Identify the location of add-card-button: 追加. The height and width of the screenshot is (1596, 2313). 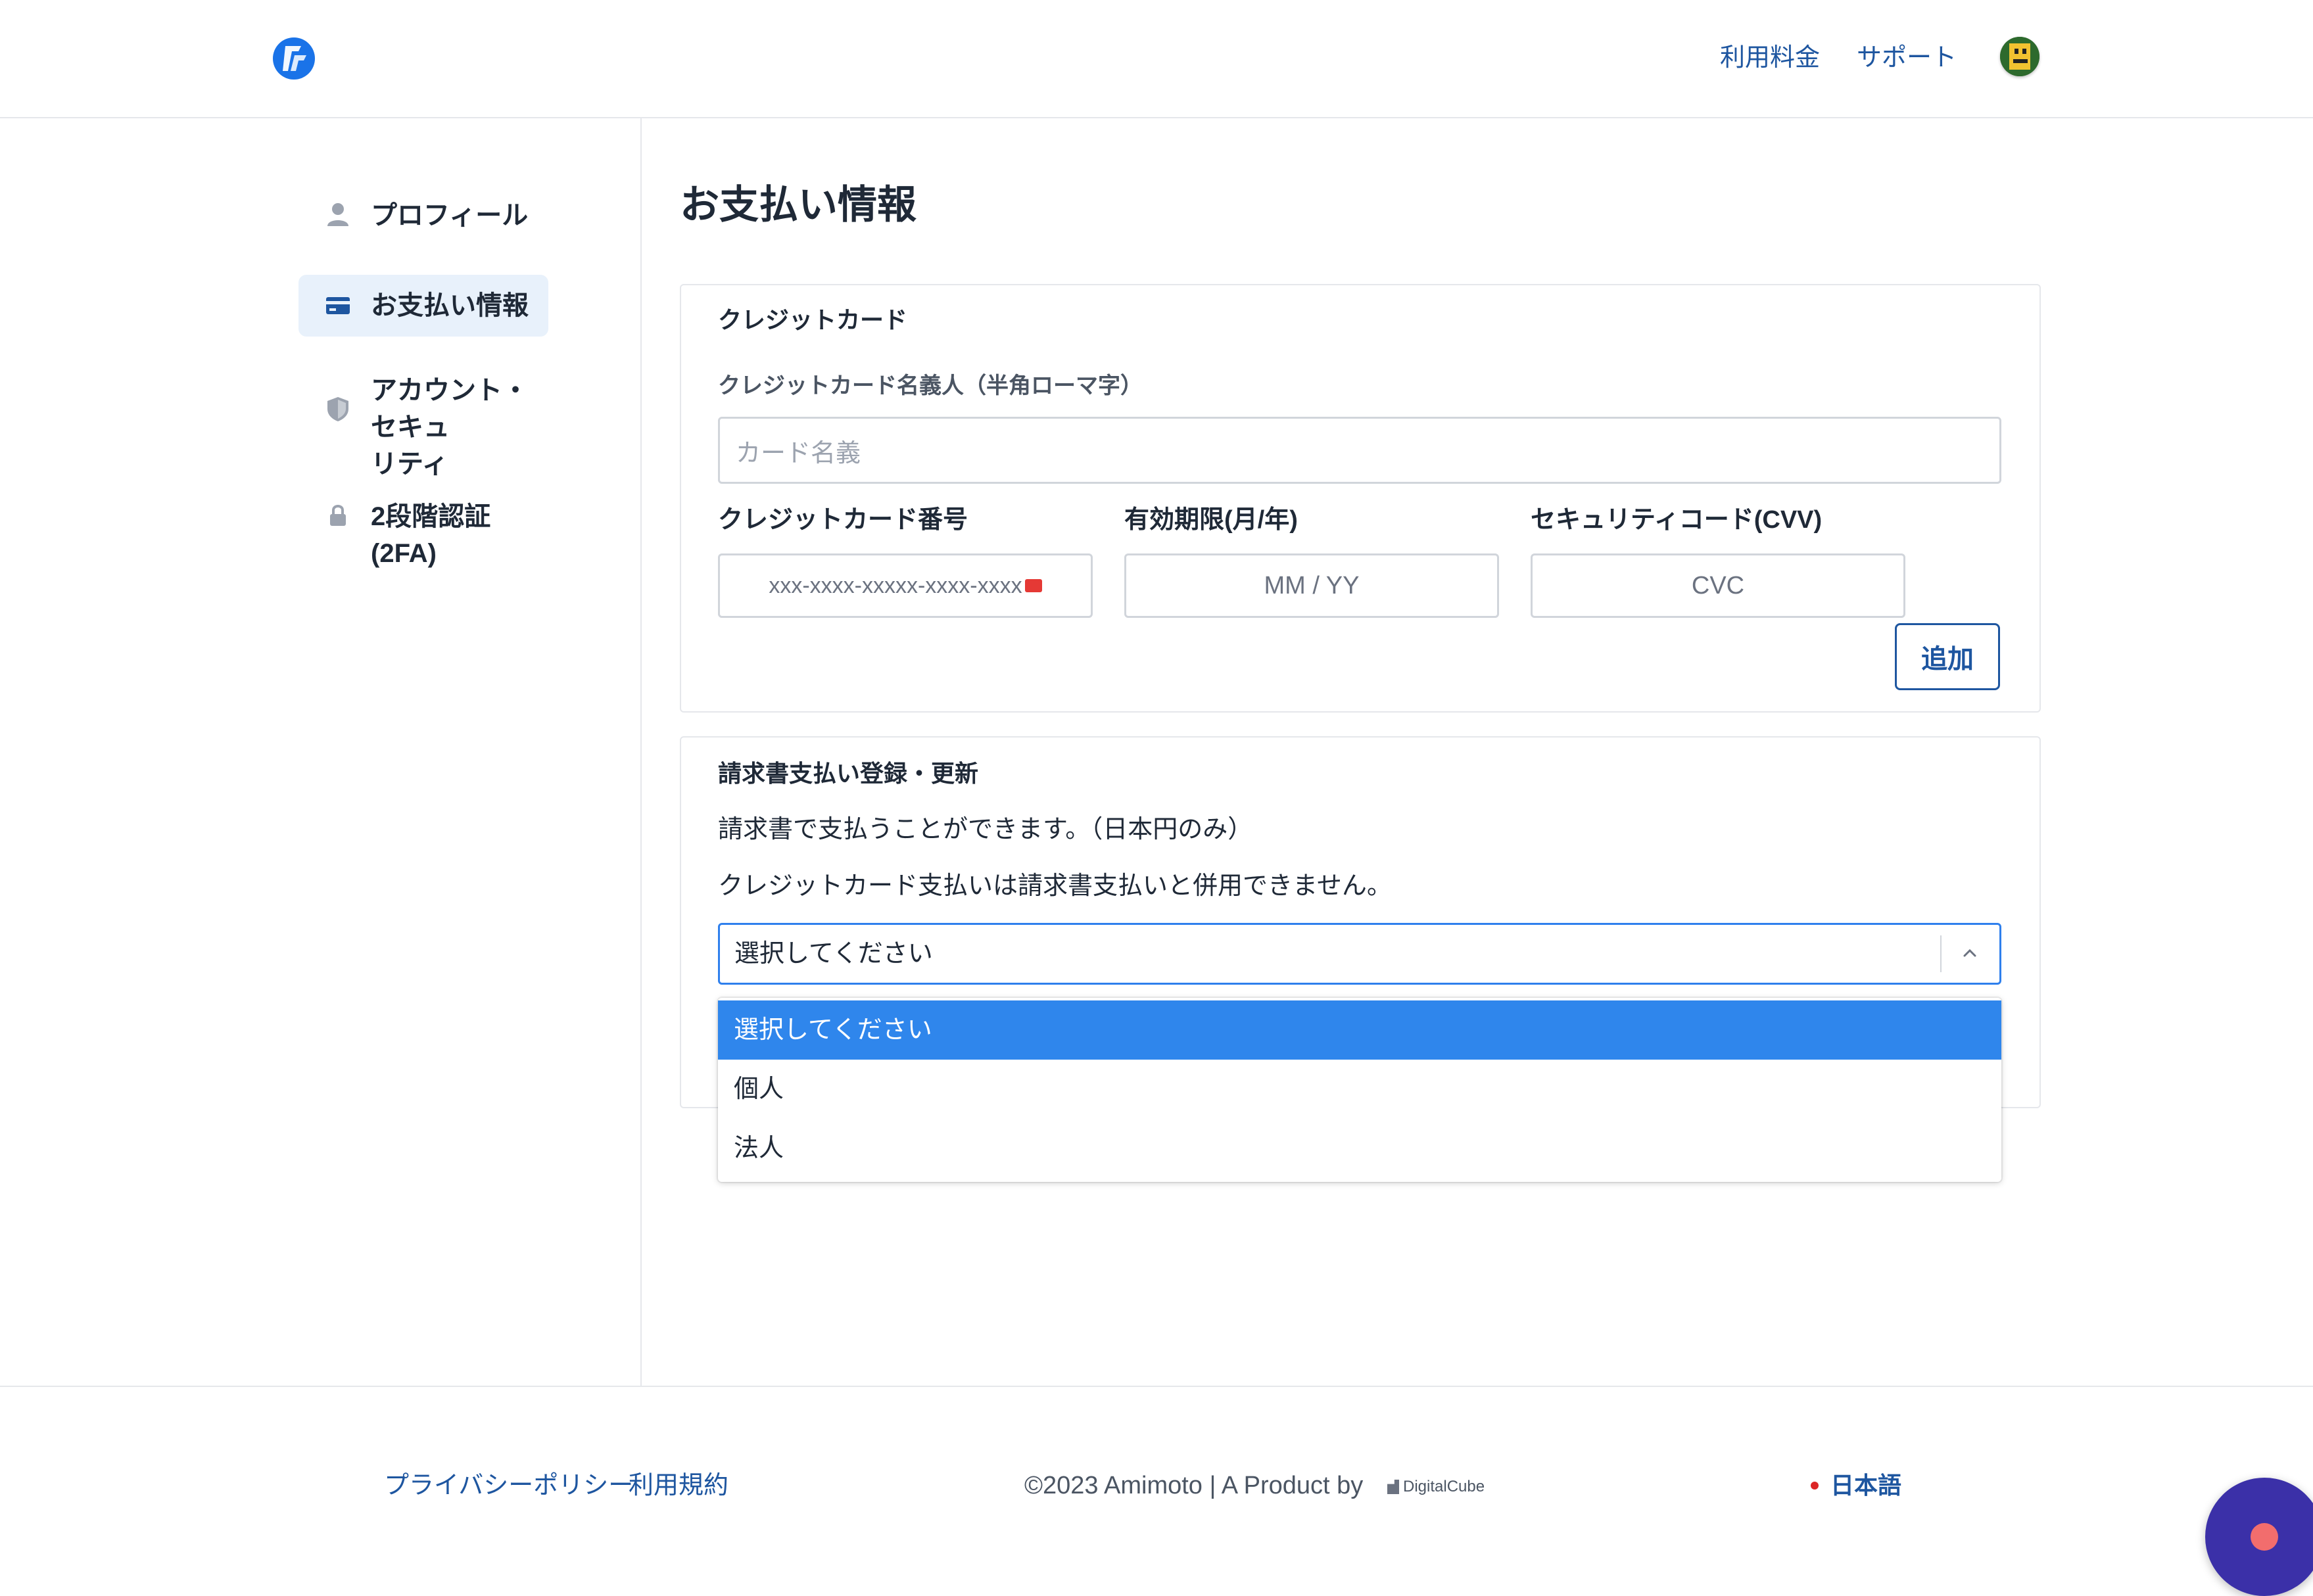
(1947, 656).